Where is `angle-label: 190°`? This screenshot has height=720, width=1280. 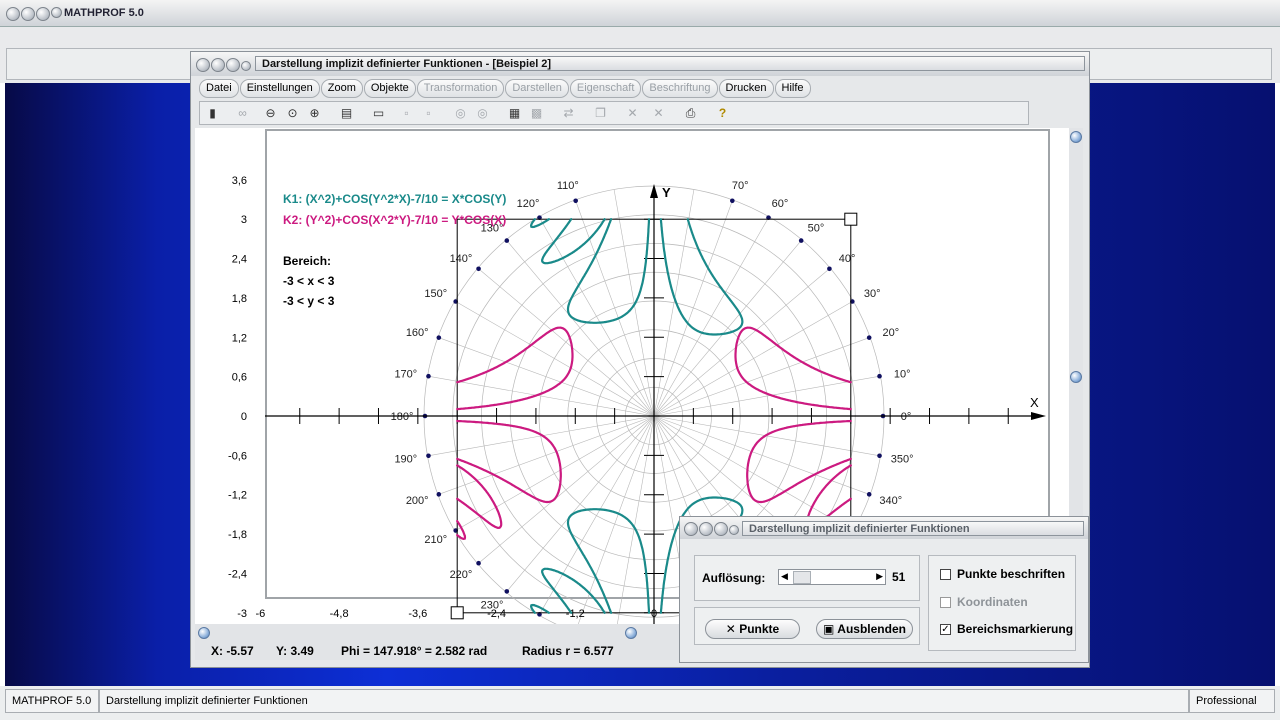 angle-label: 190° is located at coordinates (405, 460).